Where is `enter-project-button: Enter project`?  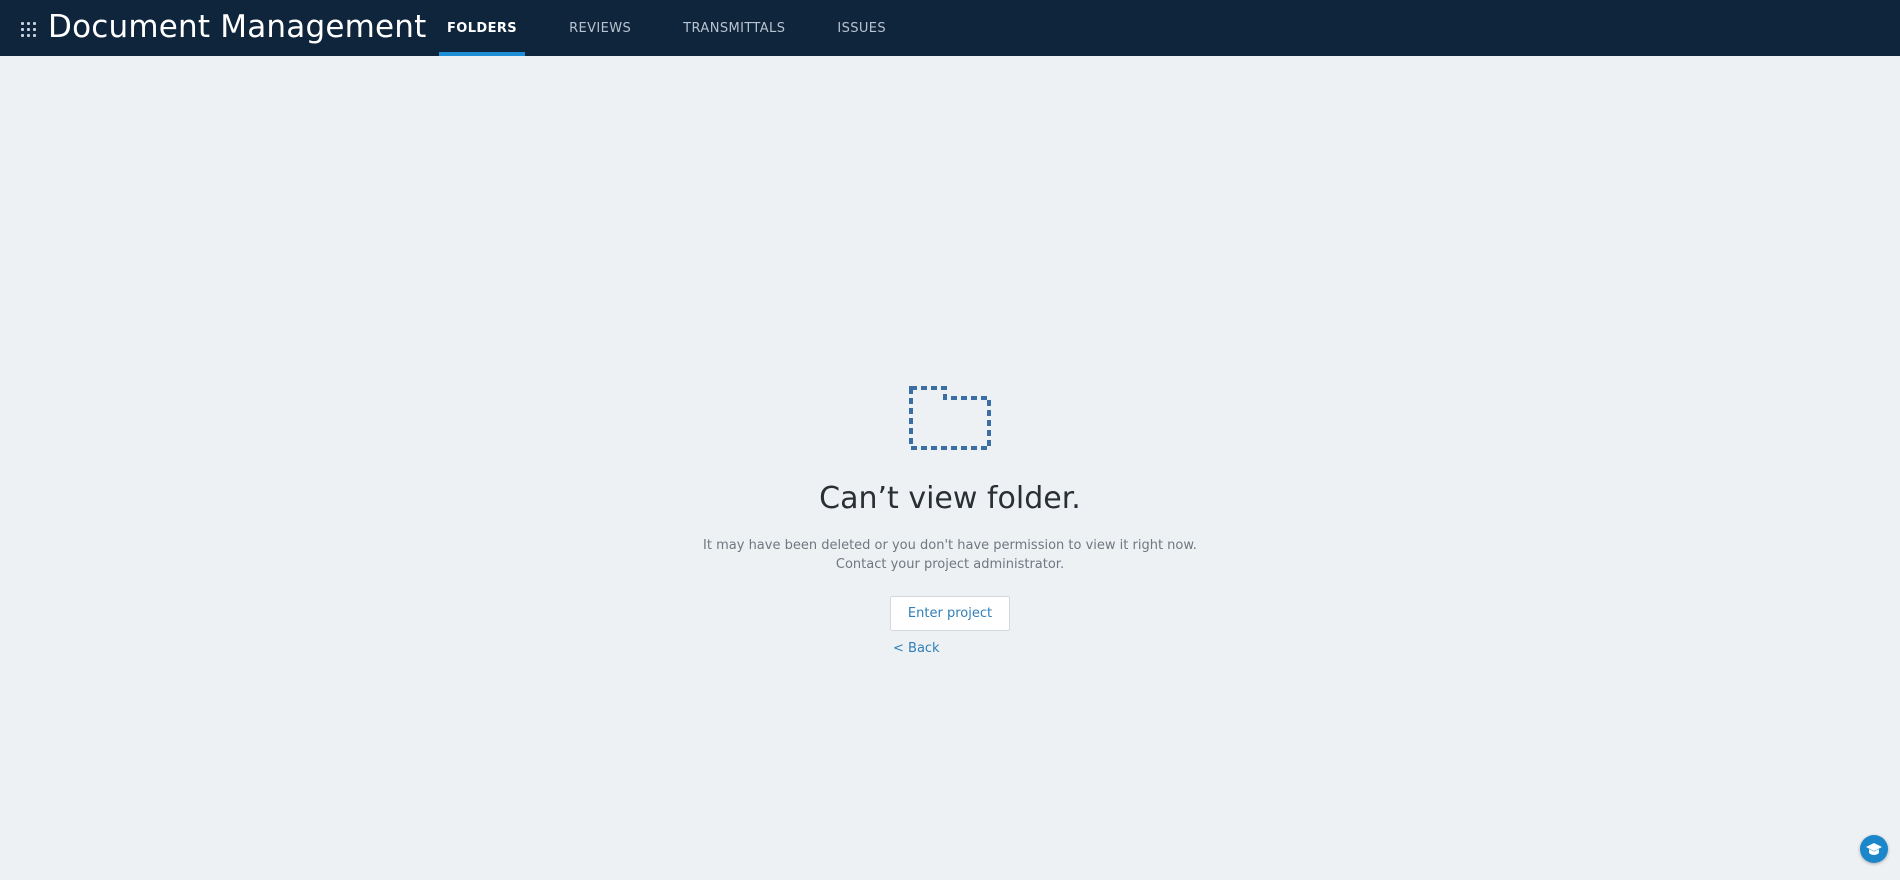 enter-project-button: Enter project is located at coordinates (950, 613).